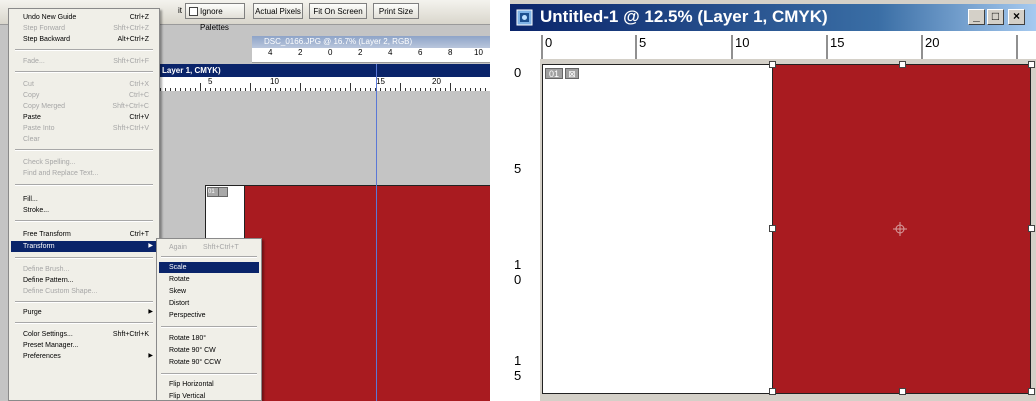 The width and height of the screenshot is (1036, 401). What do you see at coordinates (371, 42) in the screenshot?
I see `background-document-title: DSC_0166.JPG @ 16.7% (Layer 2, RGB)` at bounding box center [371, 42].